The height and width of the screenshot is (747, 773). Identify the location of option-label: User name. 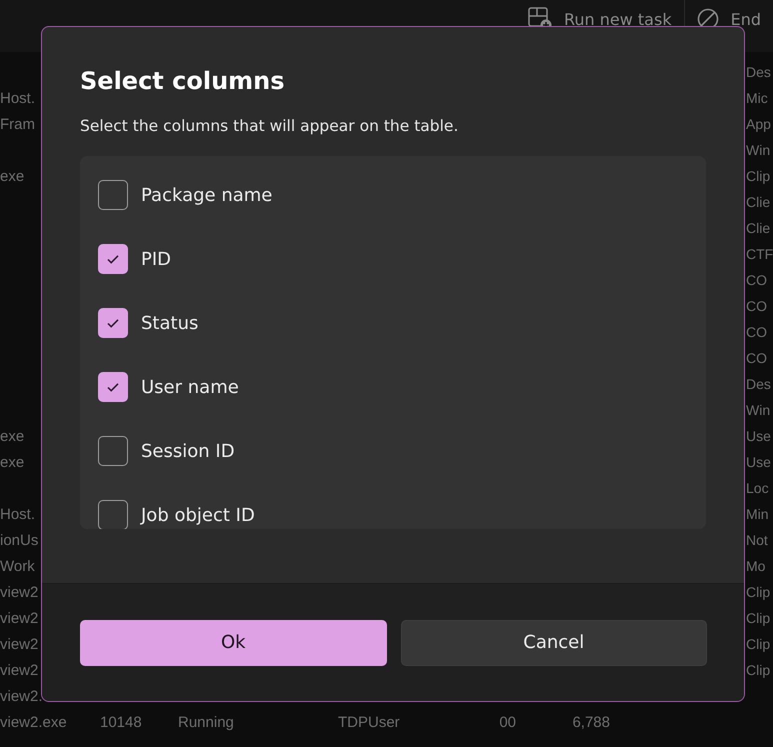
(190, 387).